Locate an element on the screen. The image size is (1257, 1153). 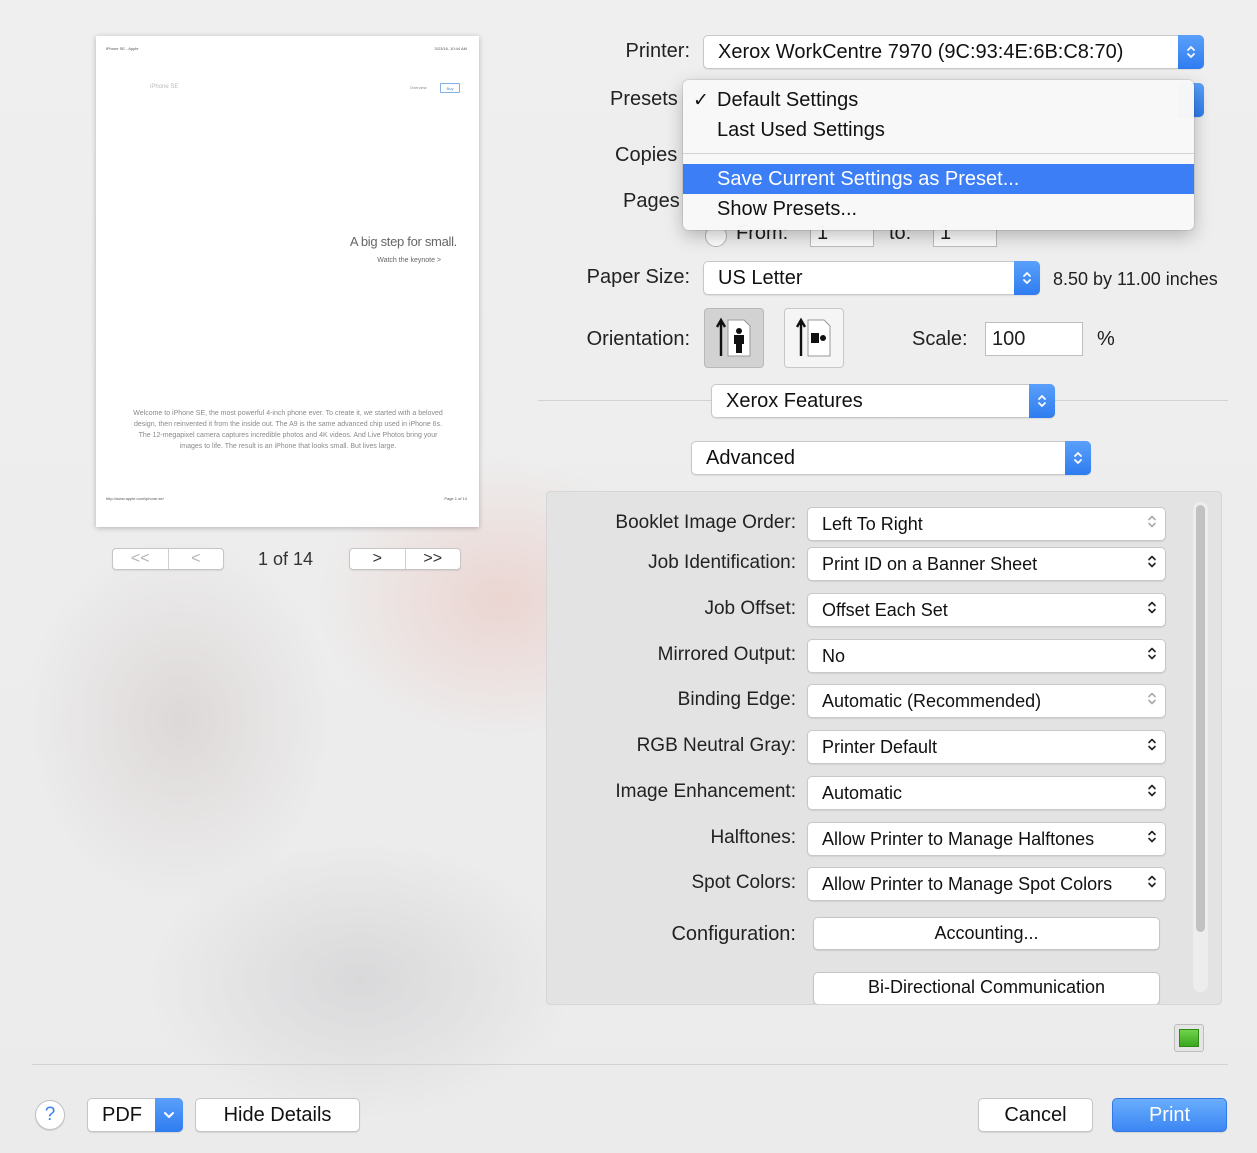
feature-popup: Automatic (Recommended) is located at coordinates (986, 701).